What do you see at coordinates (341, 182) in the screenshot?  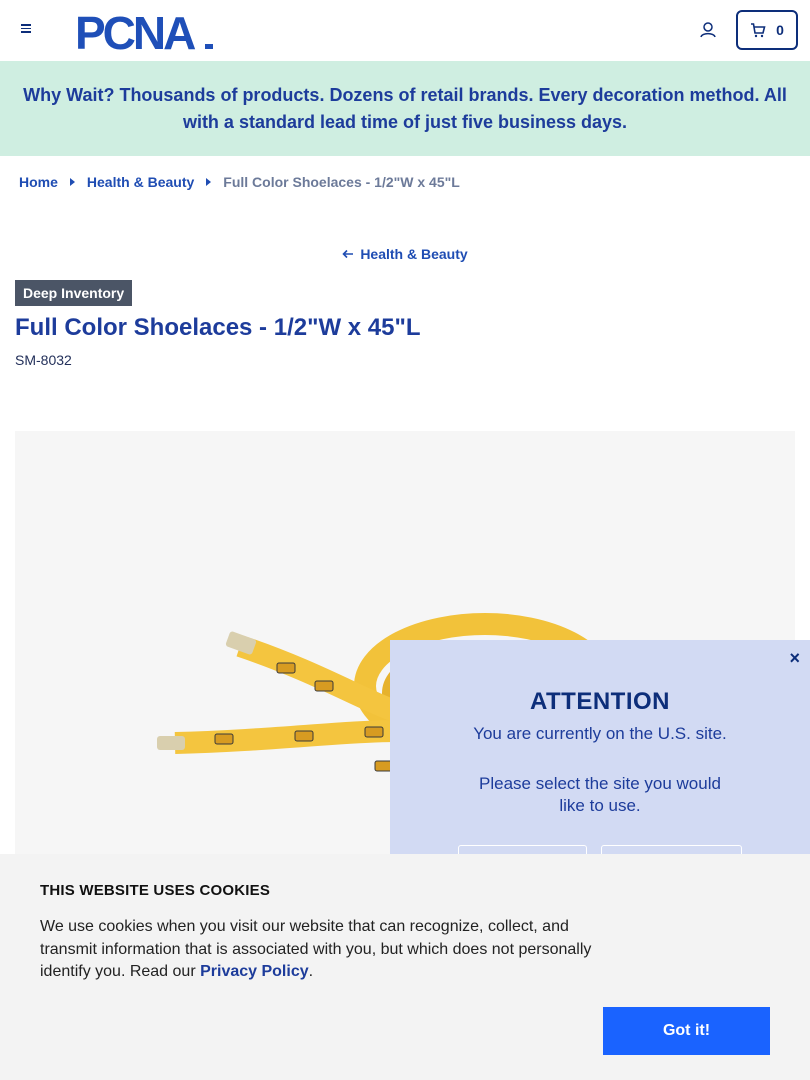 I see `breadcrumb-current: Full Color Shoelaces - 1/2"W x 45"L` at bounding box center [341, 182].